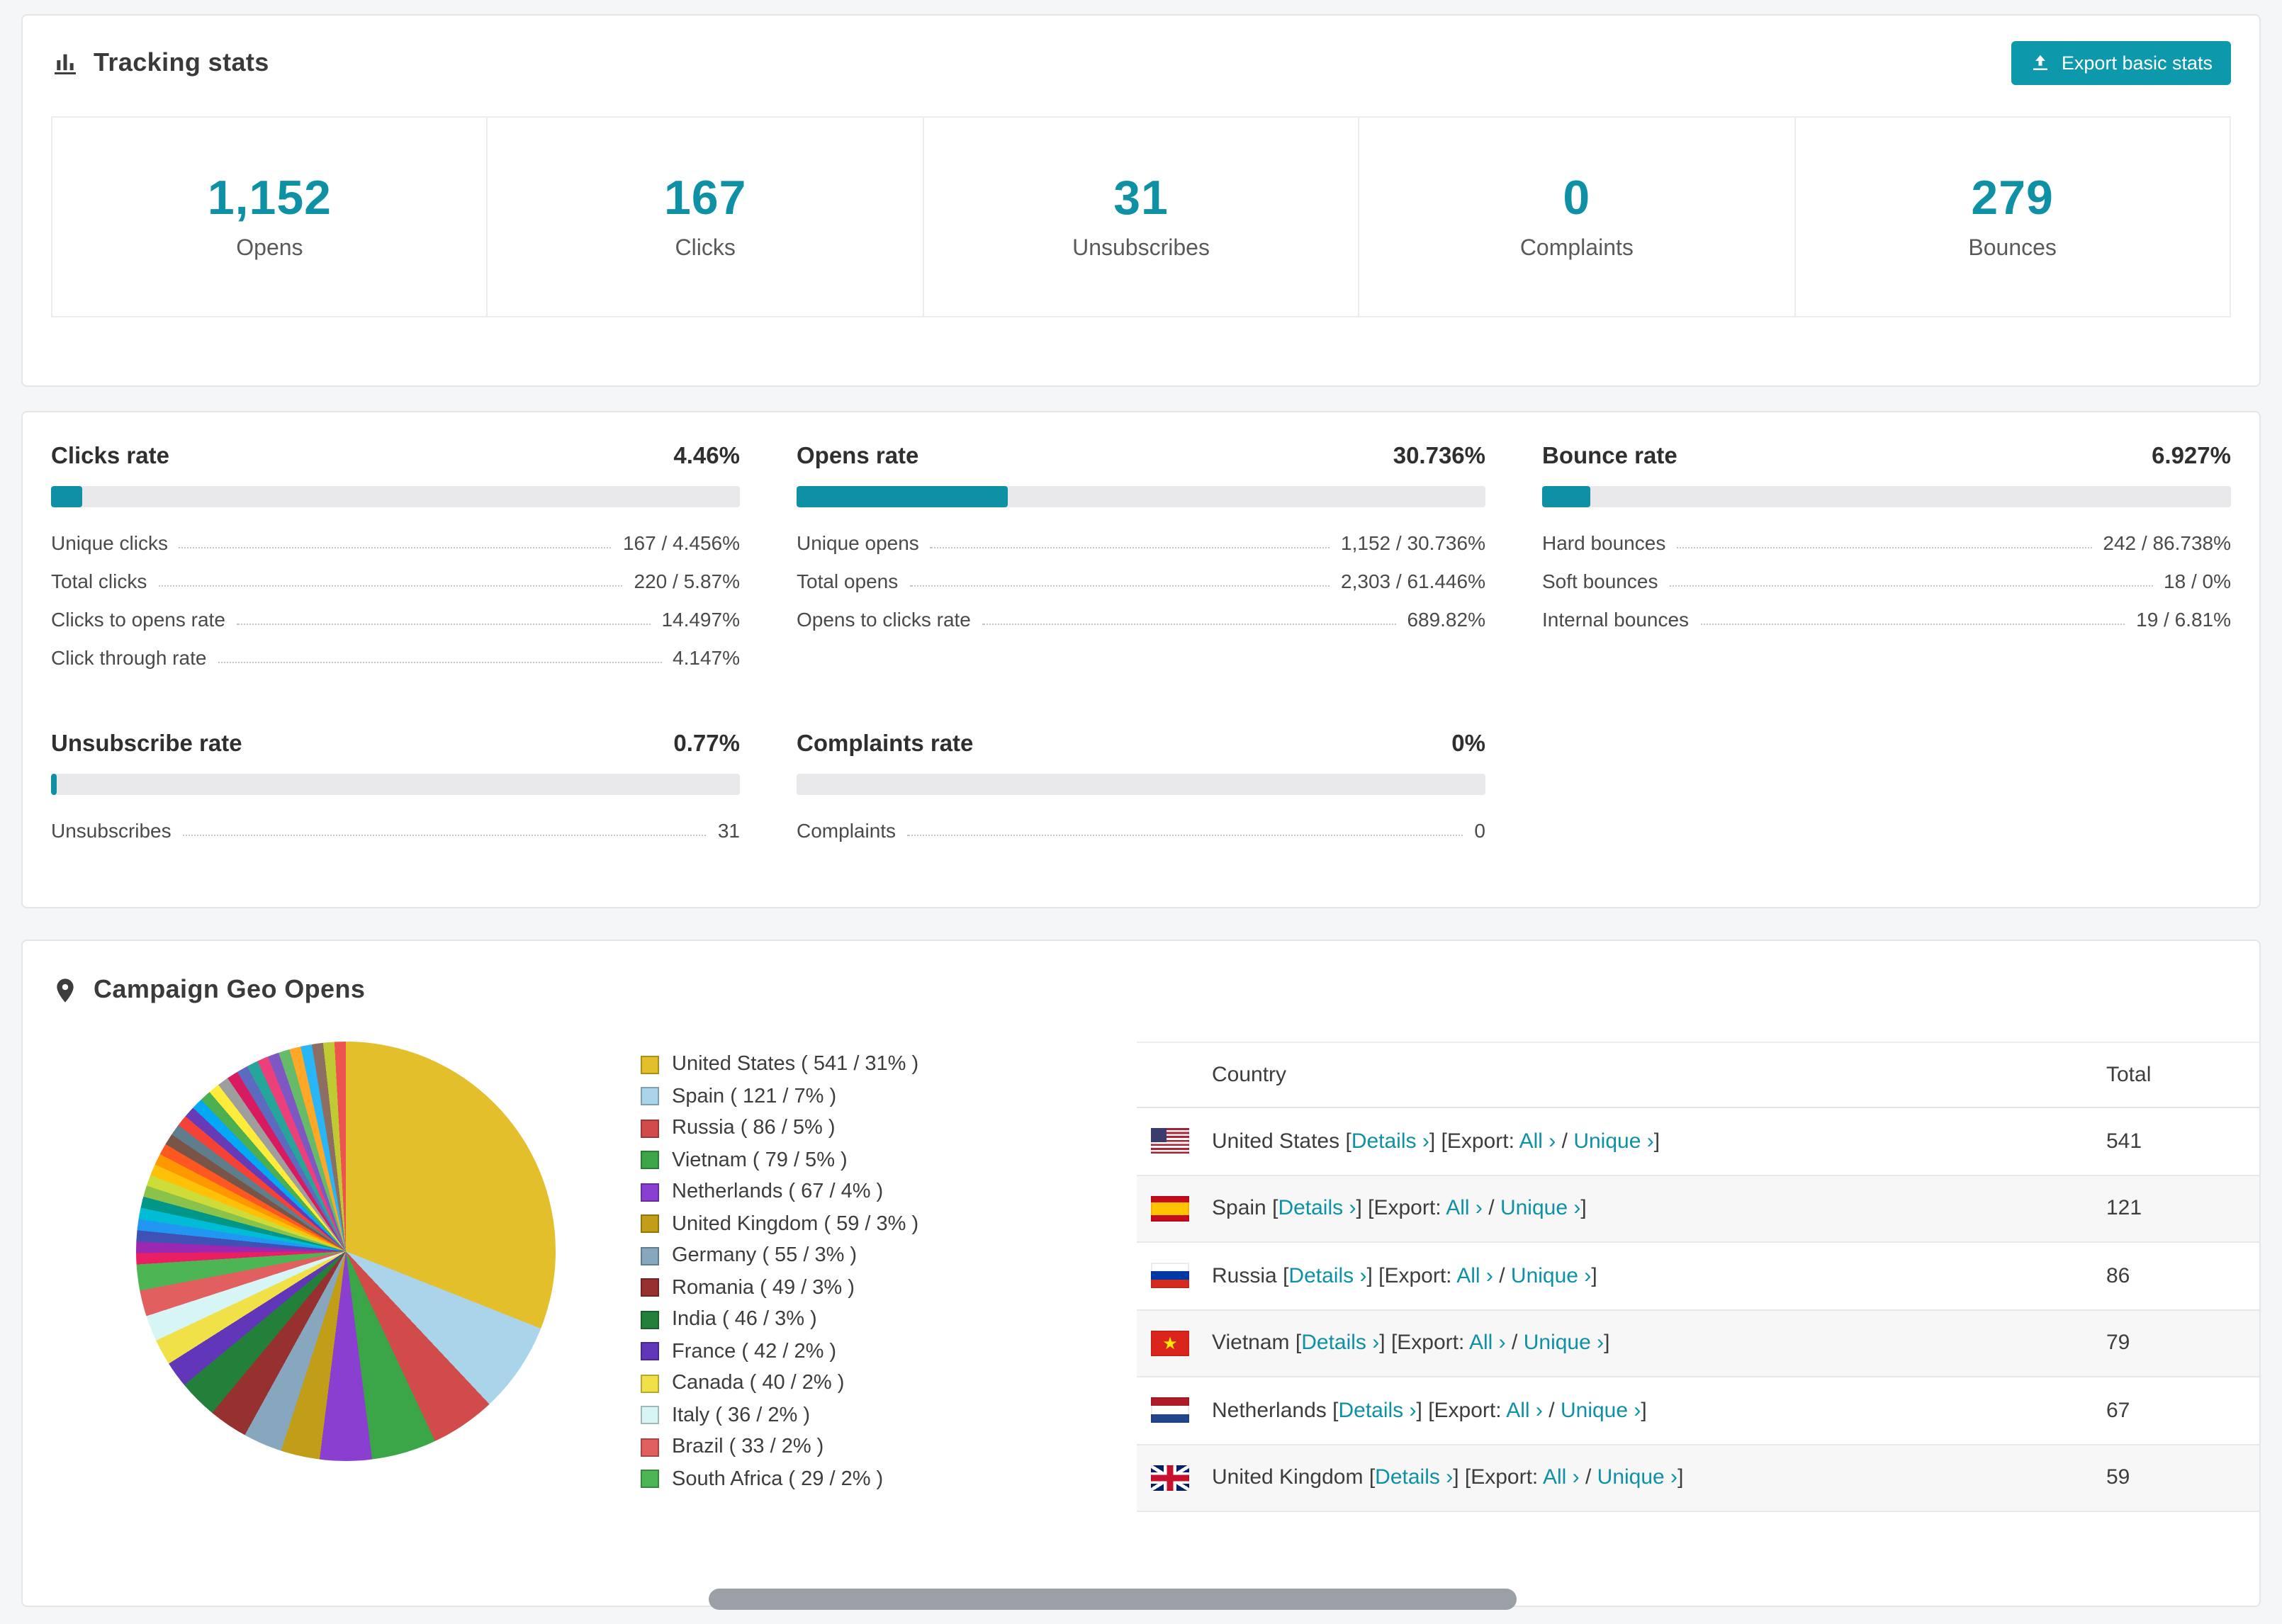 The height and width of the screenshot is (1624, 2282). Describe the element at coordinates (1446, 619) in the screenshot. I see `stat-row-value: 689.82%` at that location.